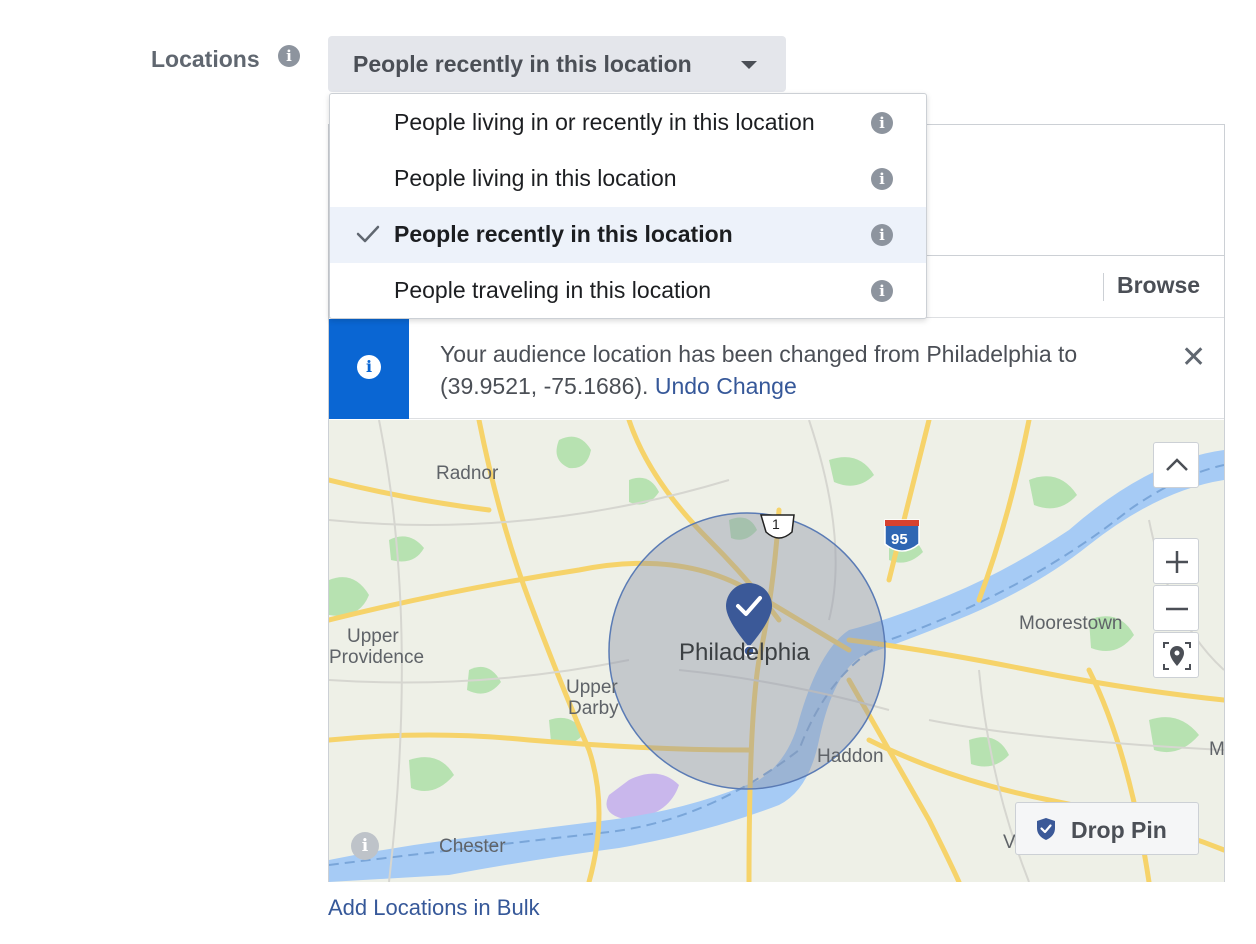 Image resolution: width=1256 pixels, height=944 pixels. I want to click on map-label-moorestown: Moorestown, so click(1071, 623).